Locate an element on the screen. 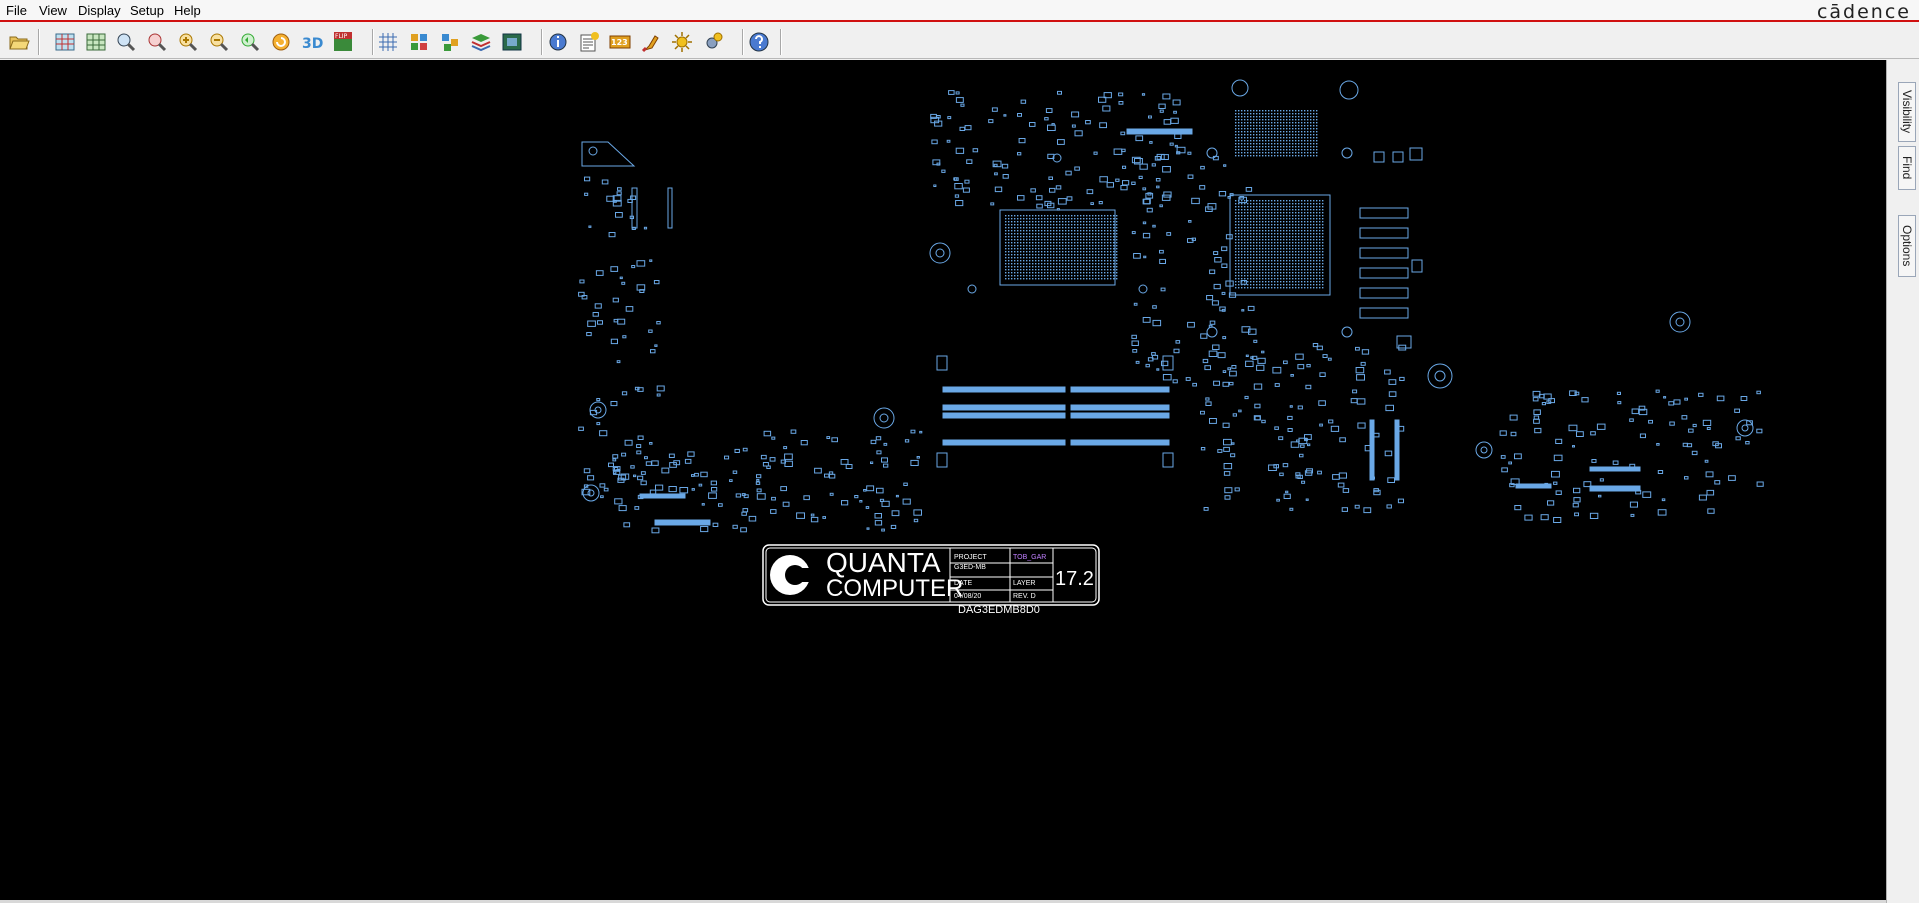 The image size is (1919, 903). menu-setup: Setup is located at coordinates (147, 10).